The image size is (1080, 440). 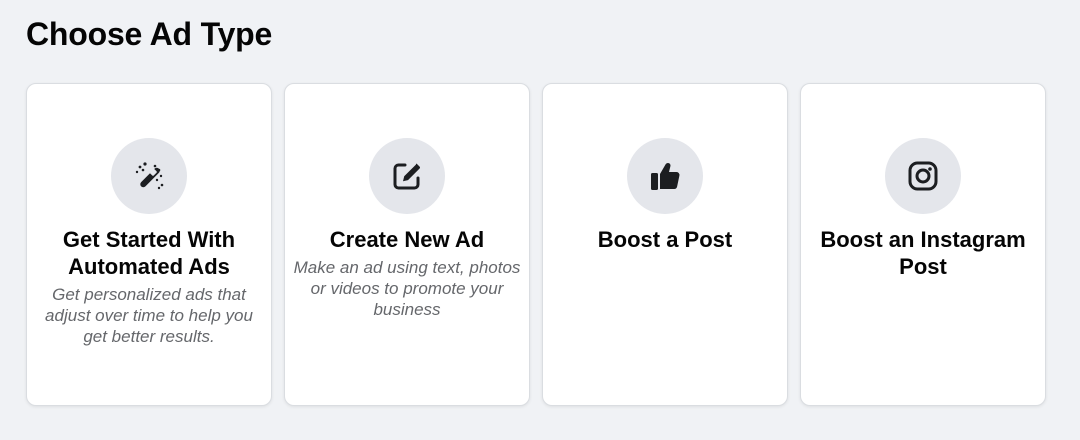 I want to click on boost-post-title-line1: Boost a Post, so click(x=665, y=239).